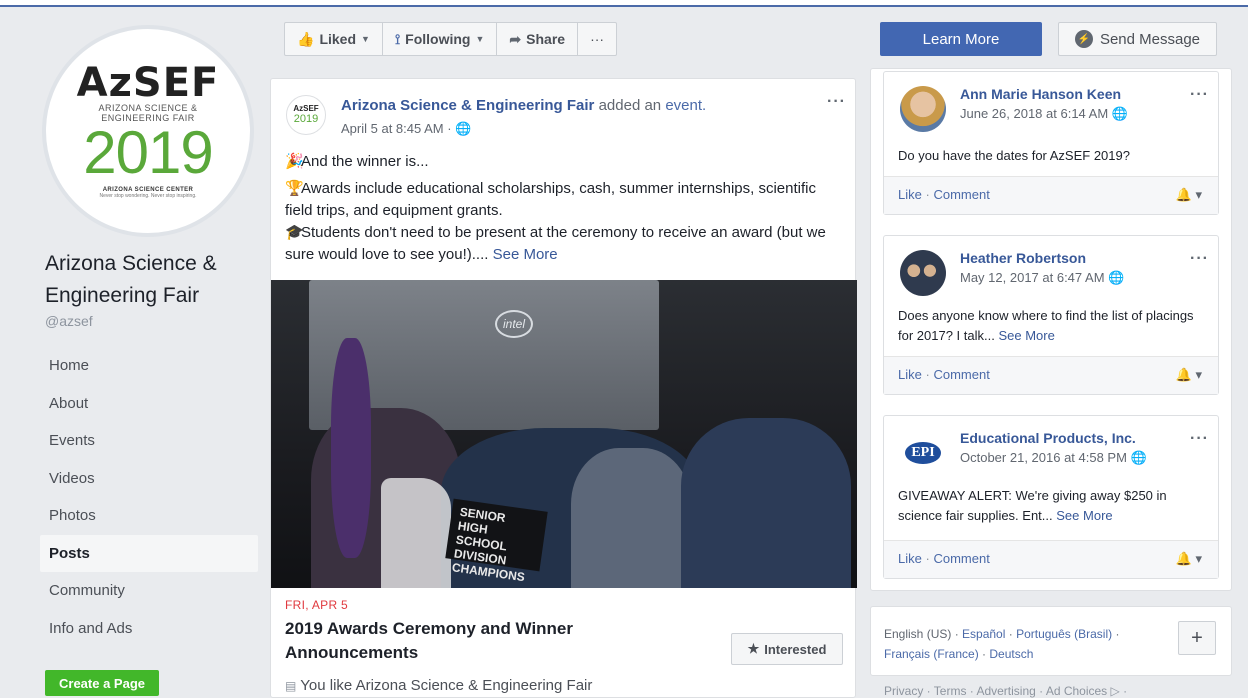  Describe the element at coordinates (631, 518) in the screenshot. I see `crowd-highlight` at that location.